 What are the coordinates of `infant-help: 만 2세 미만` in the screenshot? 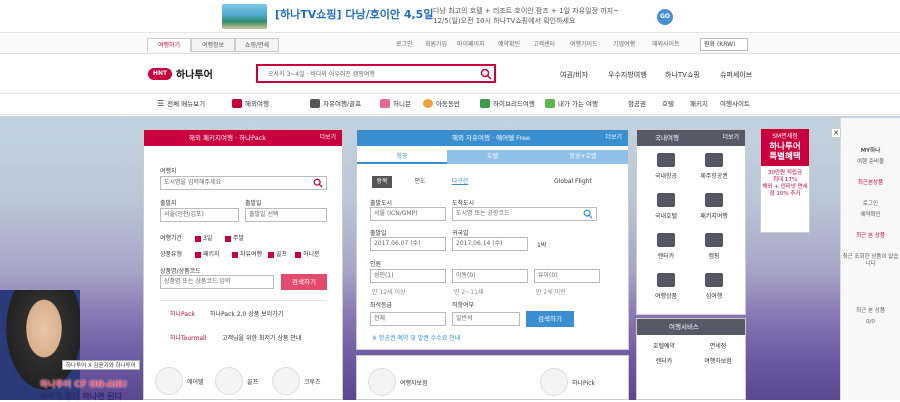 It's located at (551, 292).